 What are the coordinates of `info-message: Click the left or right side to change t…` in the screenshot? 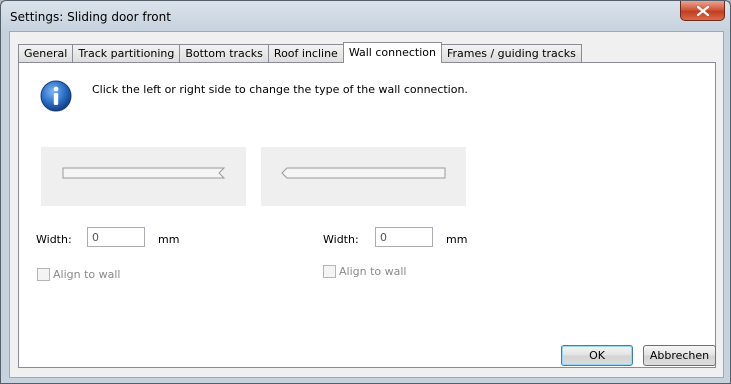 It's located at (280, 89).